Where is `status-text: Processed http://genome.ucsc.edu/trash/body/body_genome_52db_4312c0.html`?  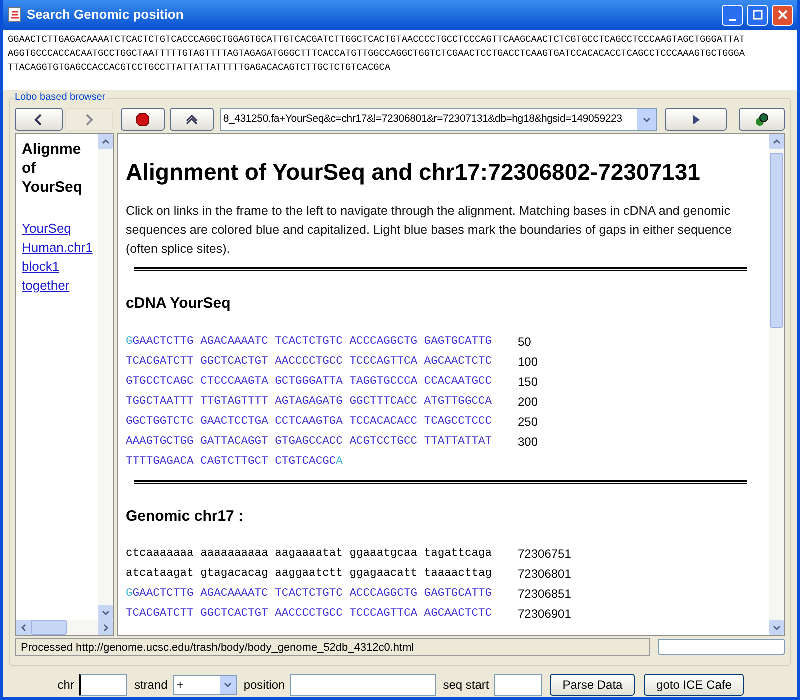 status-text: Processed http://genome.ucsc.edu/trash/body/body_genome_52db_4312c0.html is located at coordinates (332, 647).